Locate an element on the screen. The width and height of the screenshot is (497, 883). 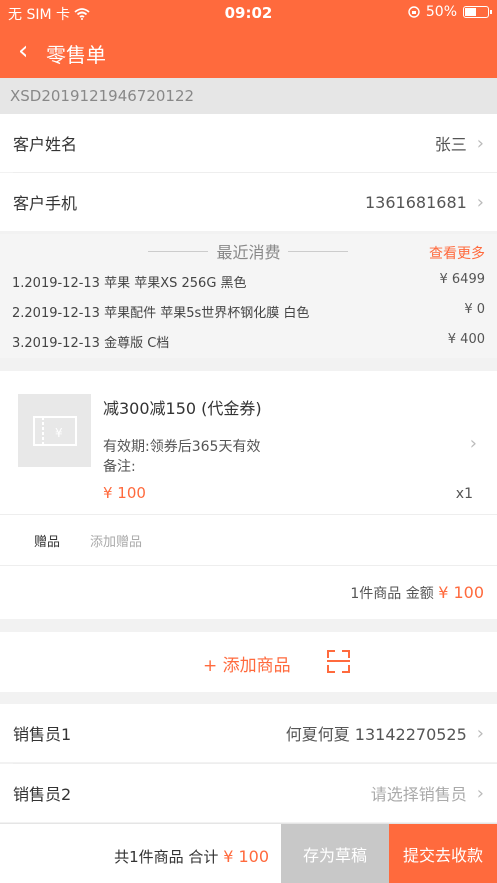
customer-name-value: 张三 is located at coordinates (450, 144).